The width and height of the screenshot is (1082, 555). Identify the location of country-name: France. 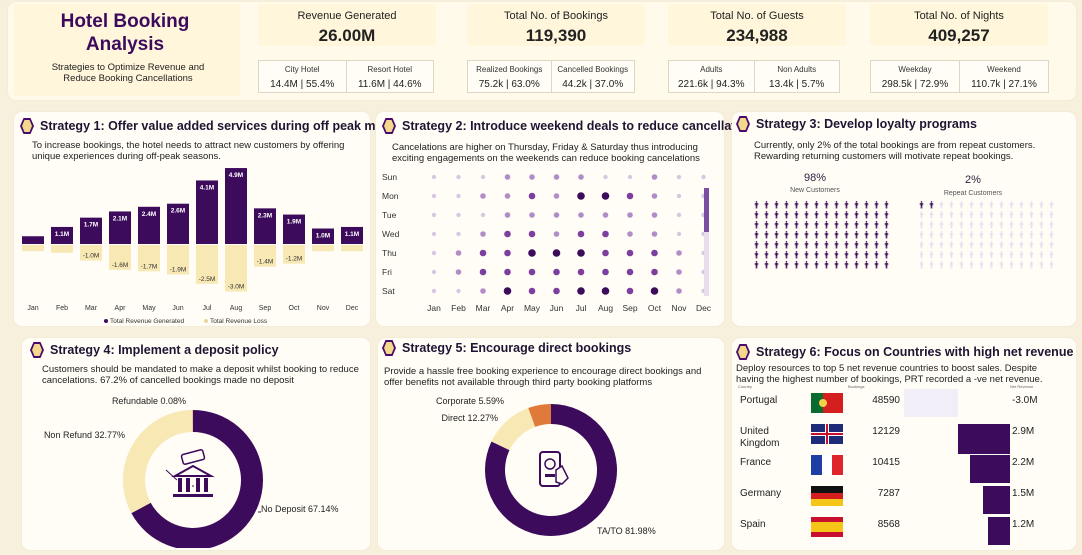
(756, 462).